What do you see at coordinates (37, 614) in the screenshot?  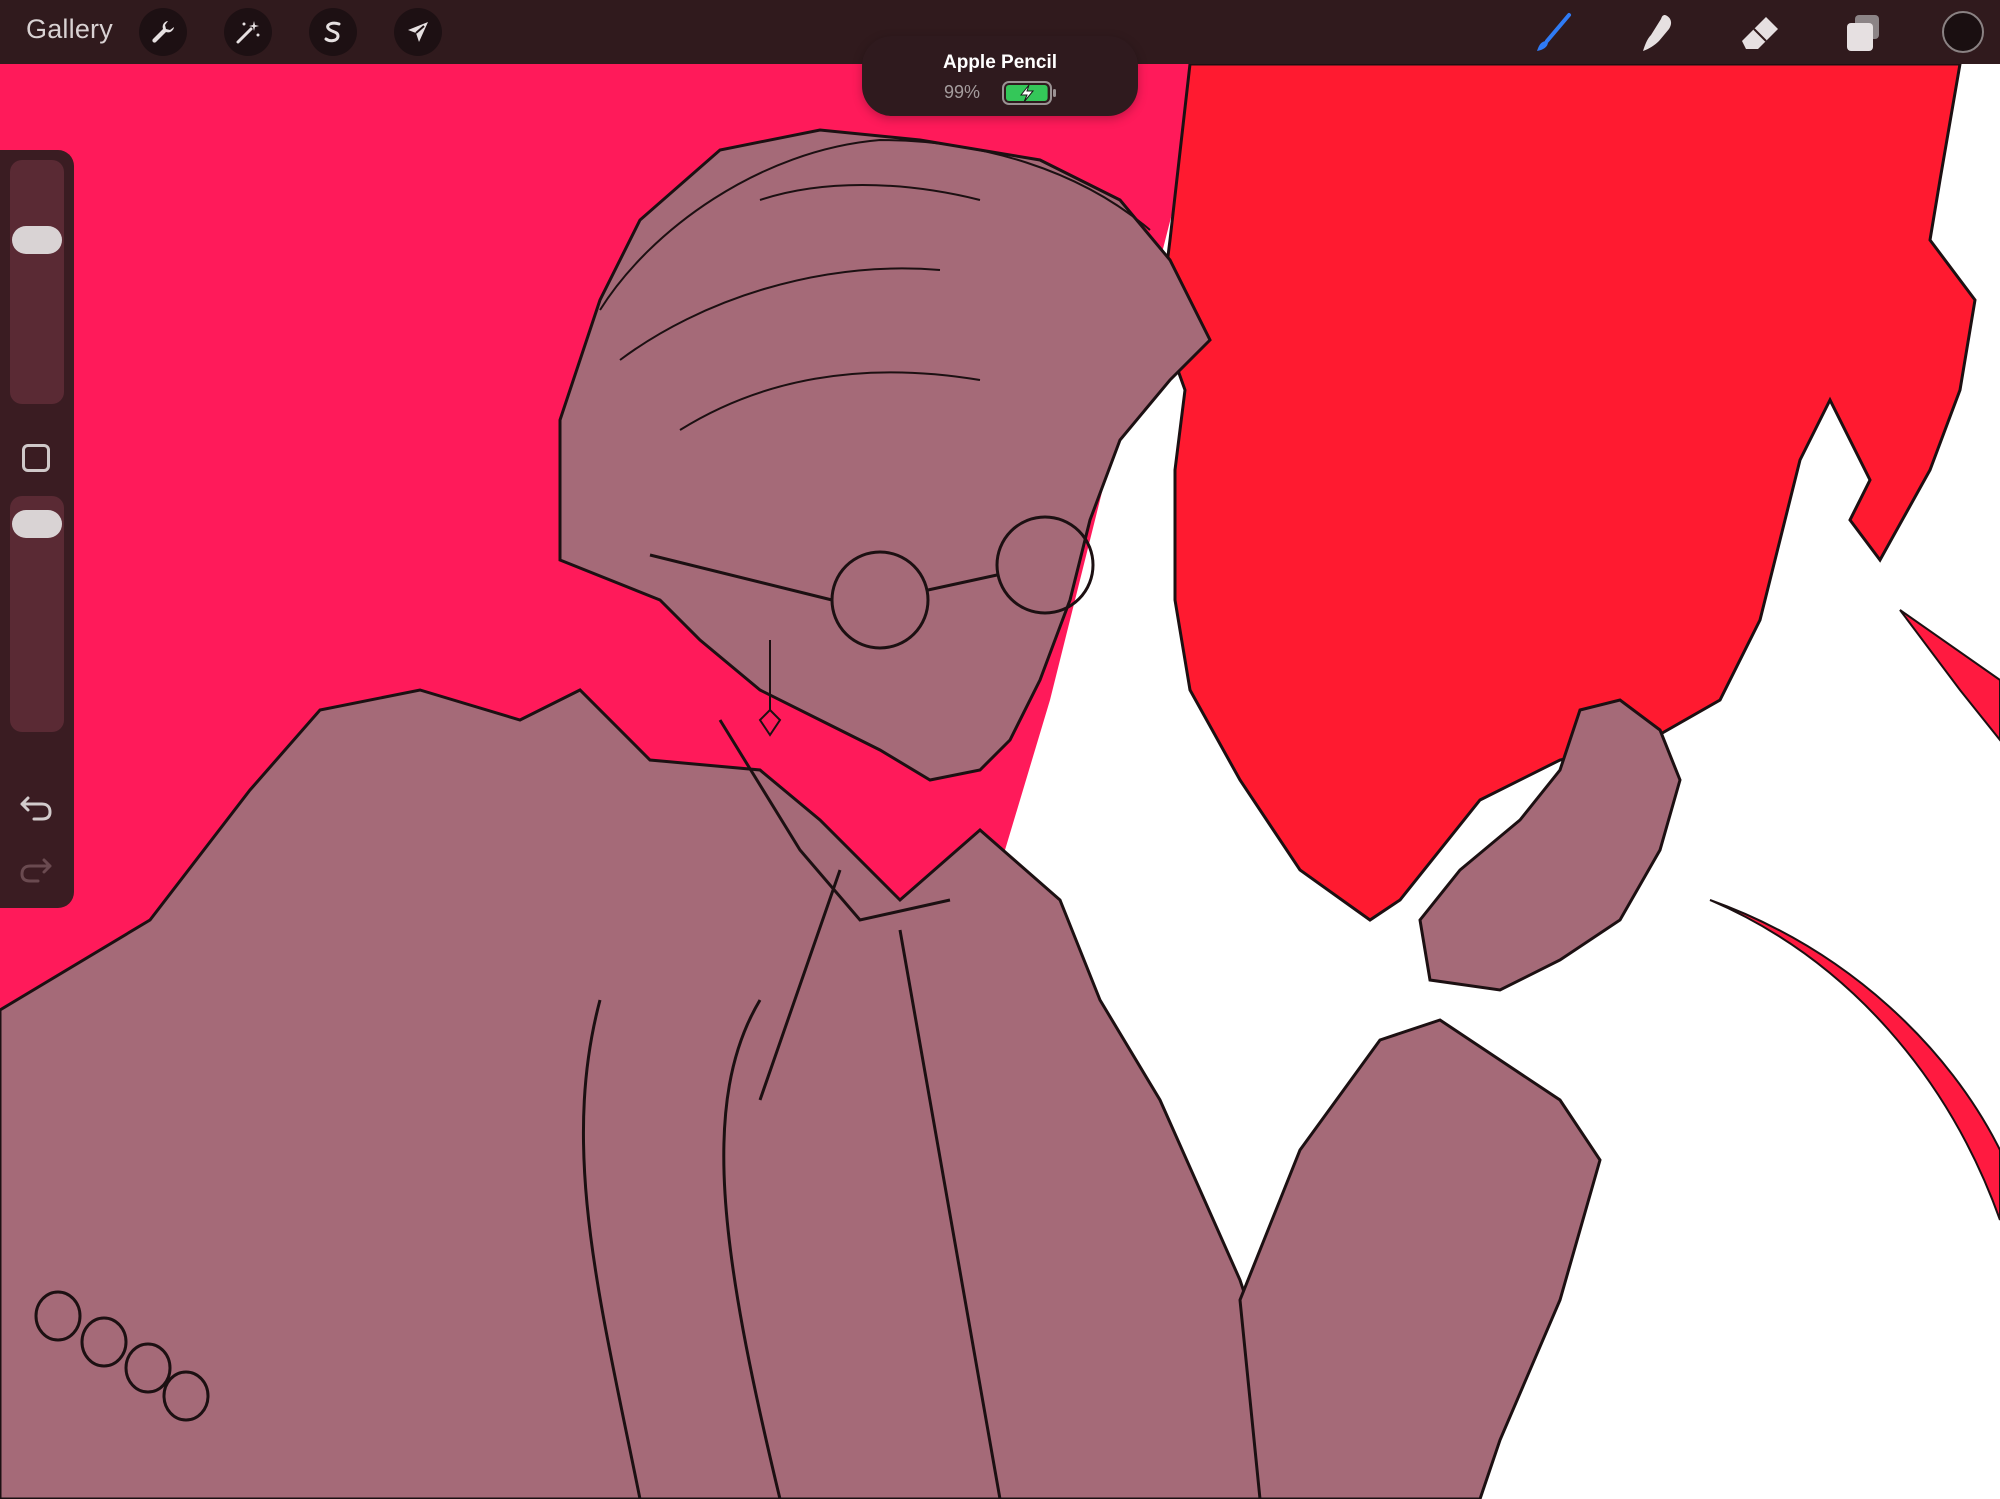 I see `opacity-slider` at bounding box center [37, 614].